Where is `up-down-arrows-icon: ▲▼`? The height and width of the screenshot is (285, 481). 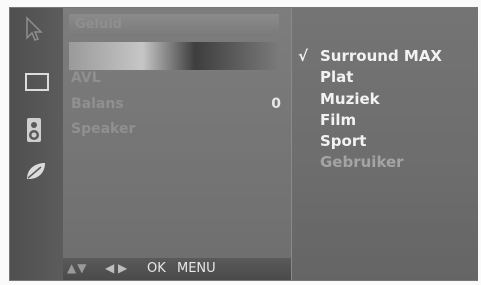
up-down-arrows-icon: ▲▼ is located at coordinates (77, 268).